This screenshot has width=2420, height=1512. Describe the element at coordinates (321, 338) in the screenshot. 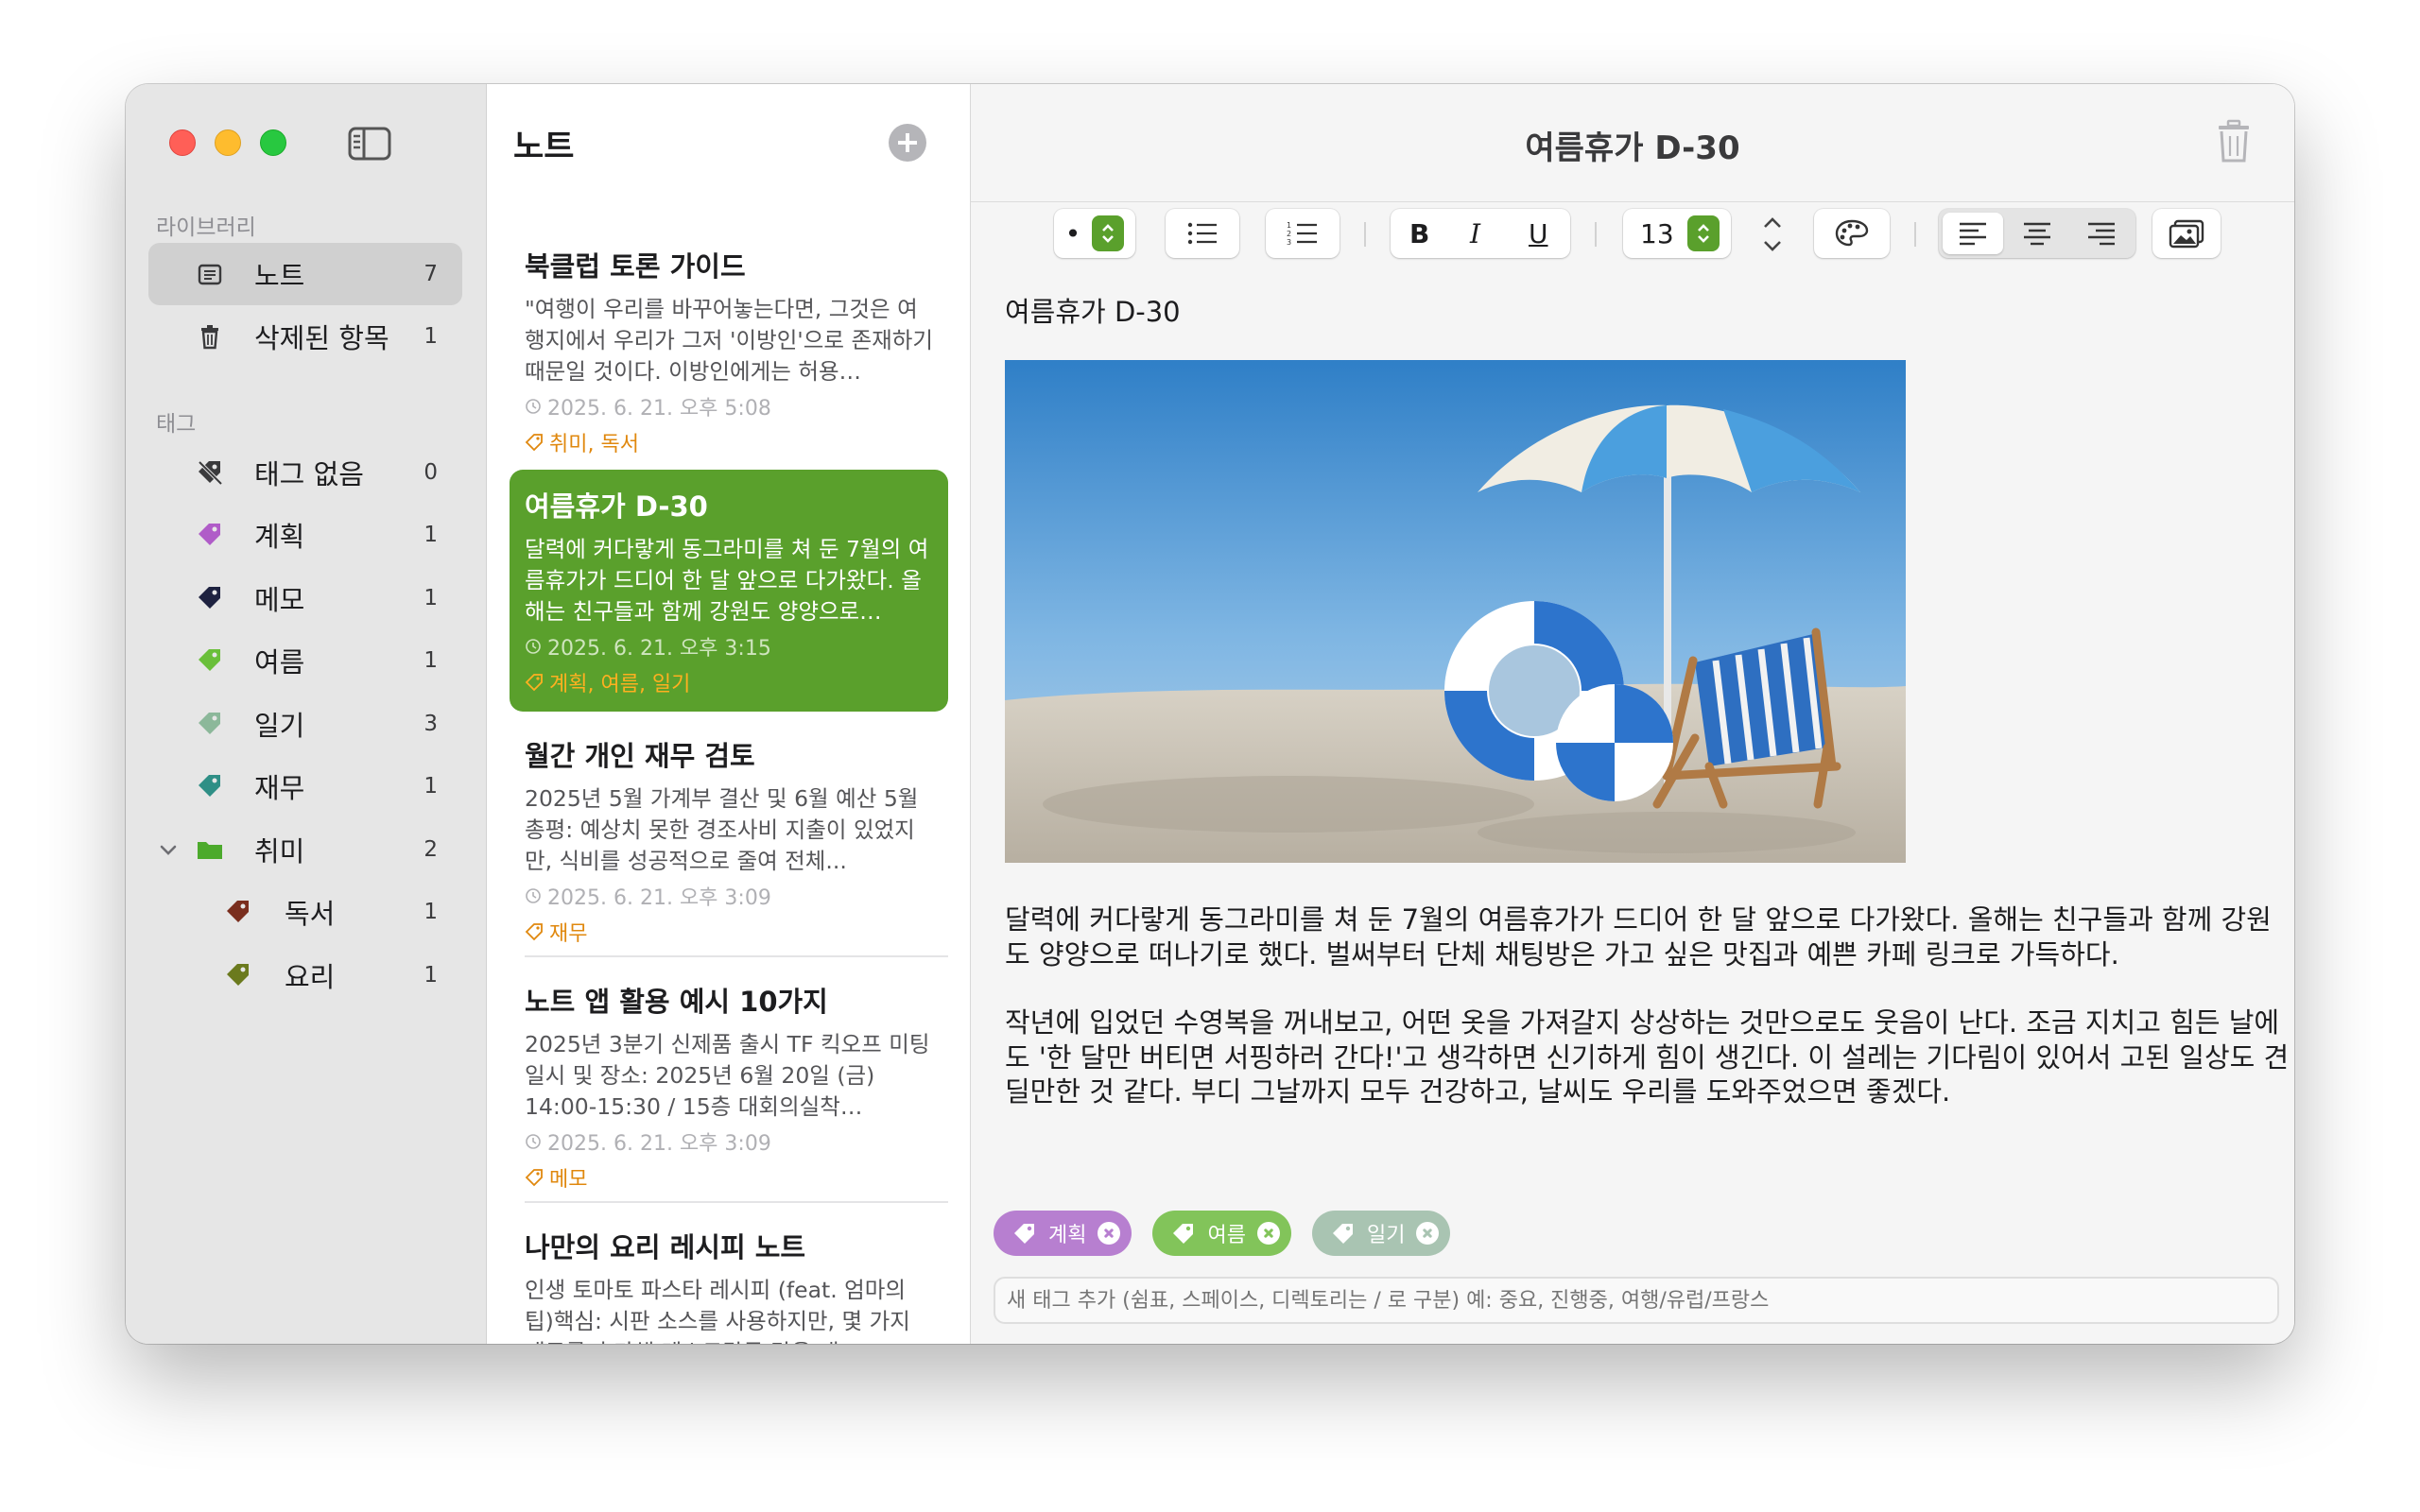

I see `sidebar-item-label: 삭제된 항목` at that location.